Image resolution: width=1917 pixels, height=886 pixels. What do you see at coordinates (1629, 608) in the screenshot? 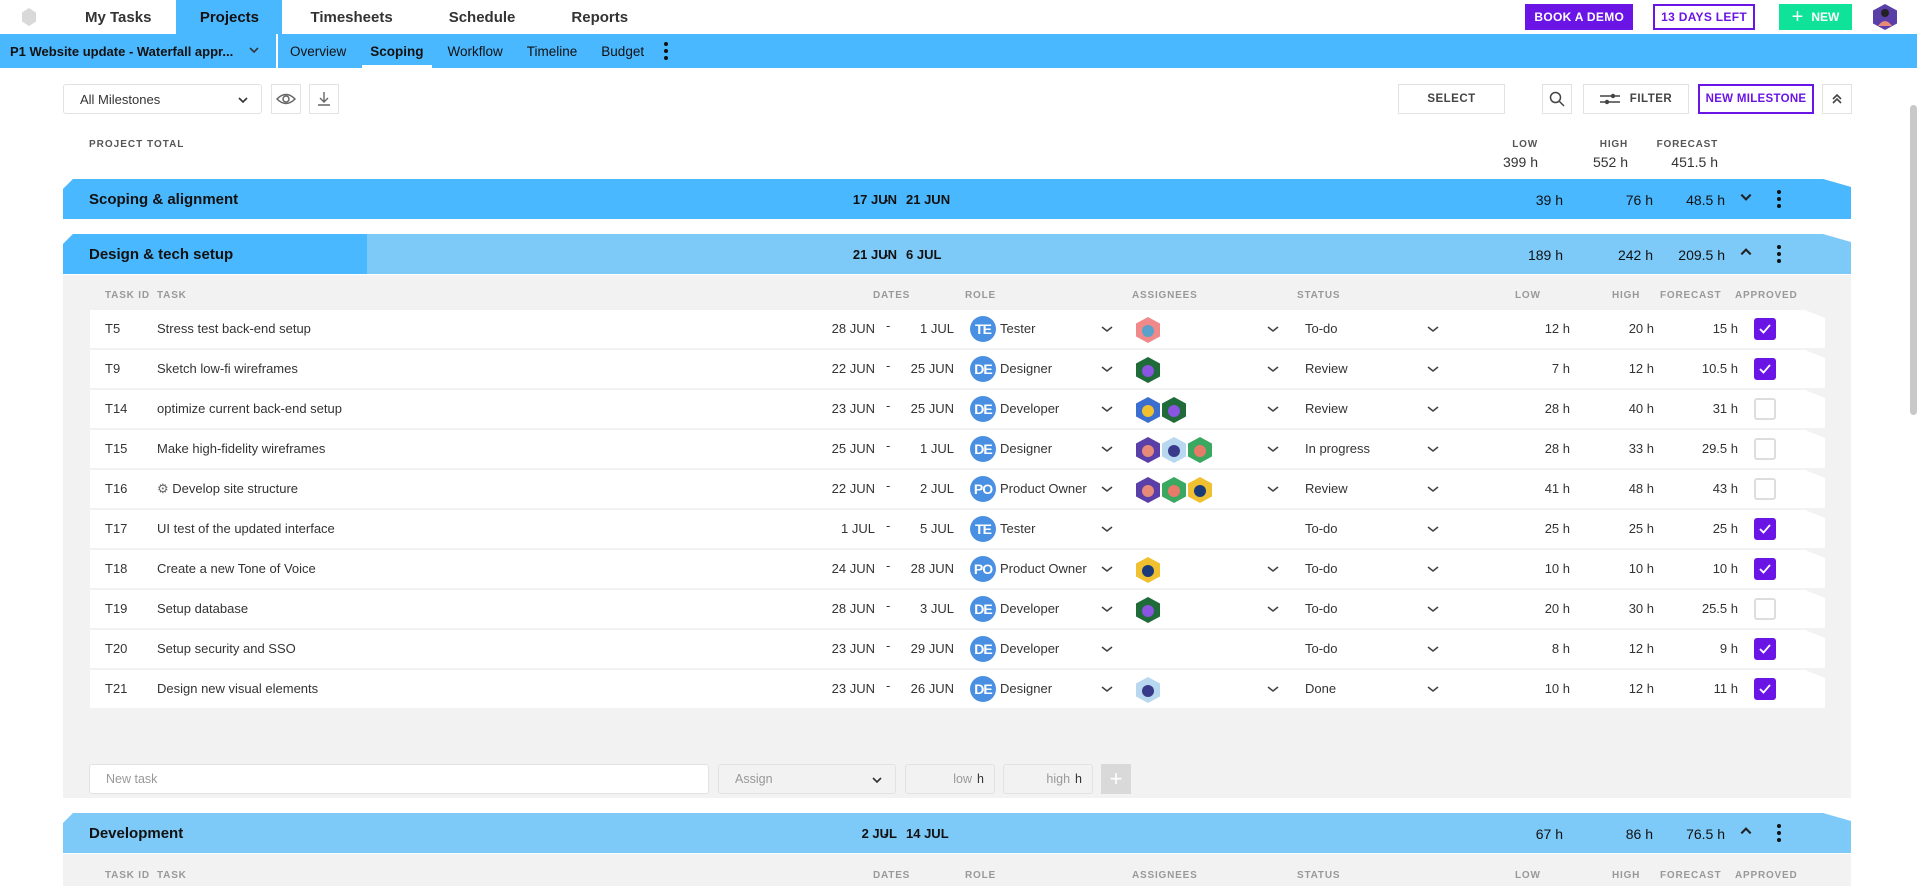
I see `task-high: 30 h` at bounding box center [1629, 608].